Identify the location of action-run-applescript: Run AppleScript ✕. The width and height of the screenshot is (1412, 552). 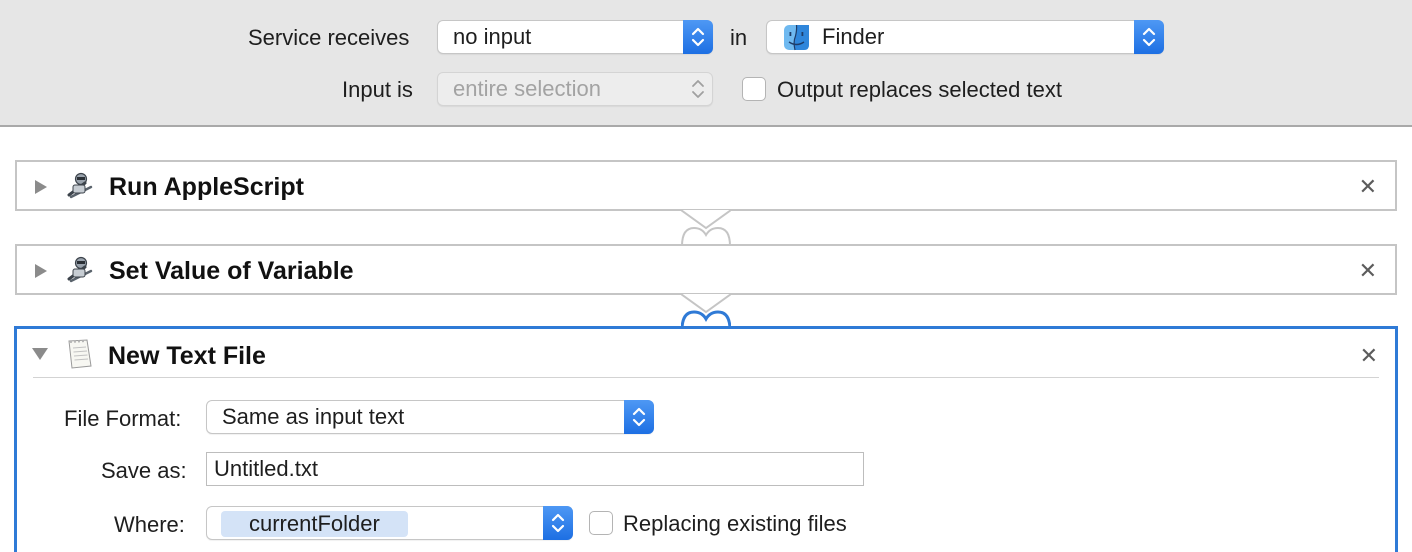
(706, 185).